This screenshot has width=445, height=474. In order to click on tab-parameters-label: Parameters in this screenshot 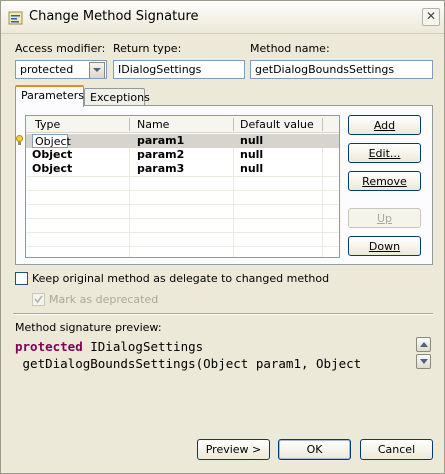, I will do `click(52, 95)`.